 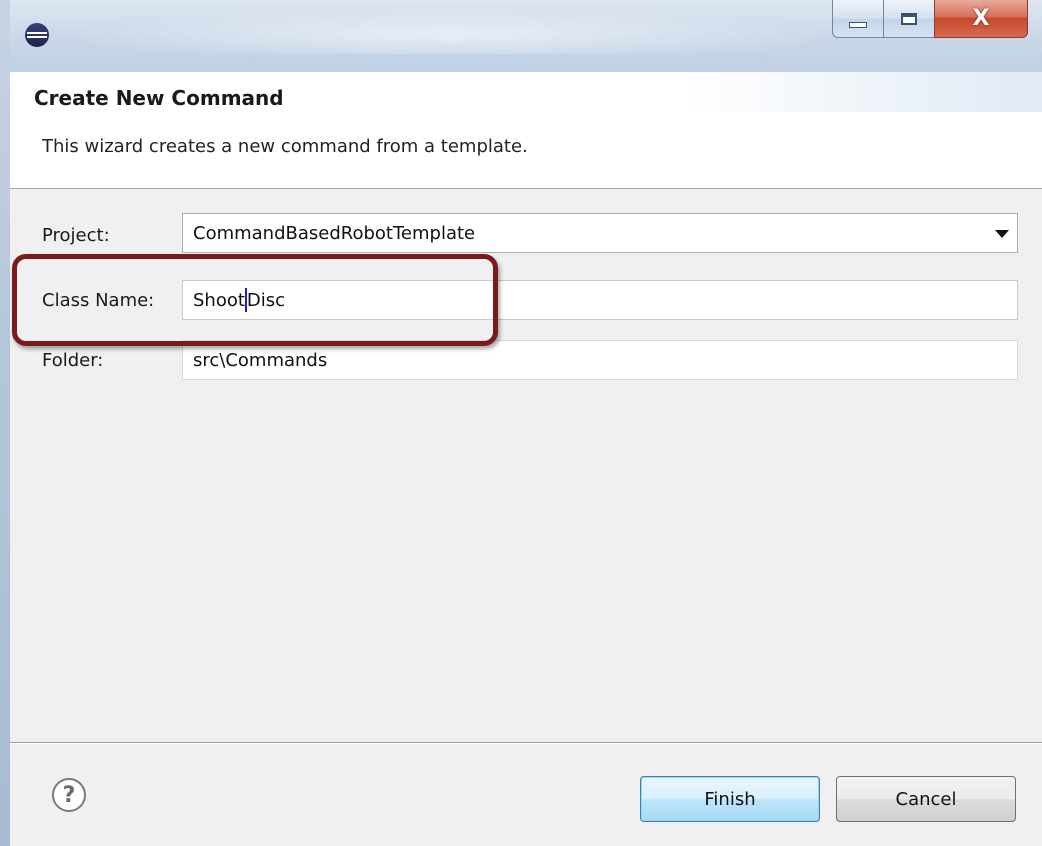 I want to click on class-name-highlight-annotation, so click(x=255, y=300).